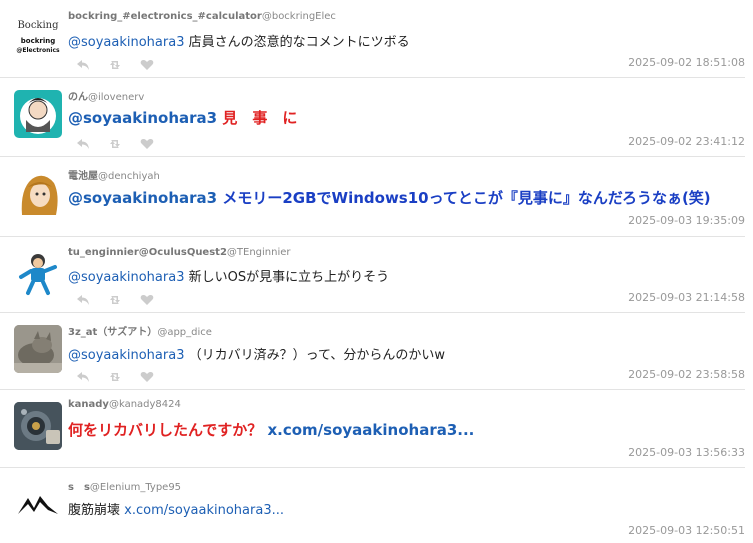 The height and width of the screenshot is (543, 753). Describe the element at coordinates (38, 25) in the screenshot. I see `avatar-logo-text: Bocking` at that location.